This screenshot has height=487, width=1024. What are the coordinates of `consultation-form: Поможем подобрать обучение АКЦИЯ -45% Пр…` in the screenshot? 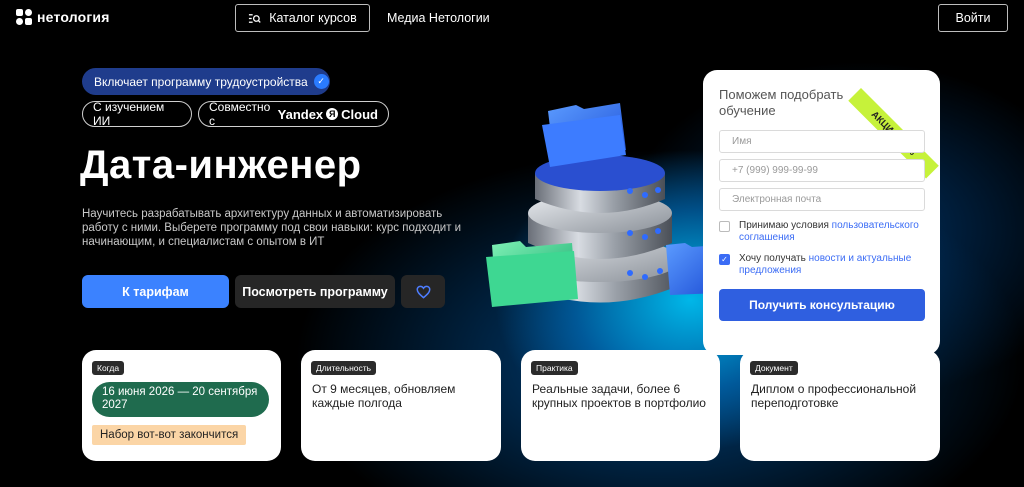 It's located at (821, 212).